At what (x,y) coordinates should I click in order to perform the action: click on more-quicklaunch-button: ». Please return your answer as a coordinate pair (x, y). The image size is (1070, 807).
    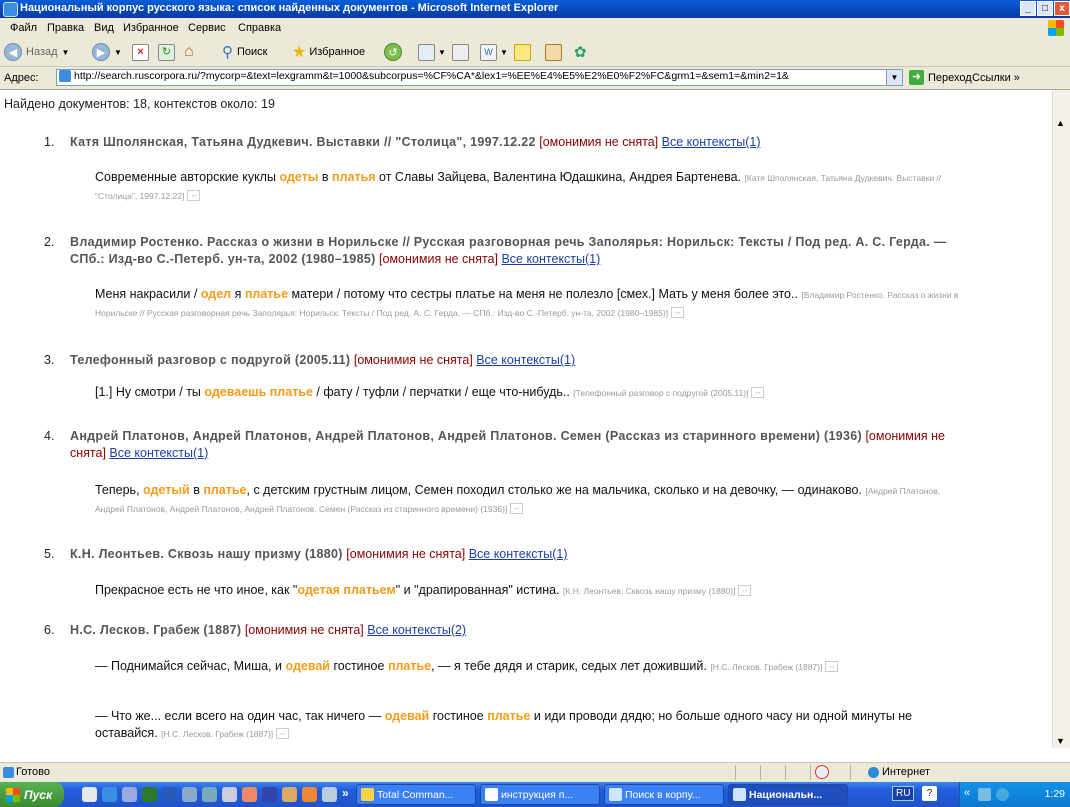
    Looking at the image, I should click on (345, 793).